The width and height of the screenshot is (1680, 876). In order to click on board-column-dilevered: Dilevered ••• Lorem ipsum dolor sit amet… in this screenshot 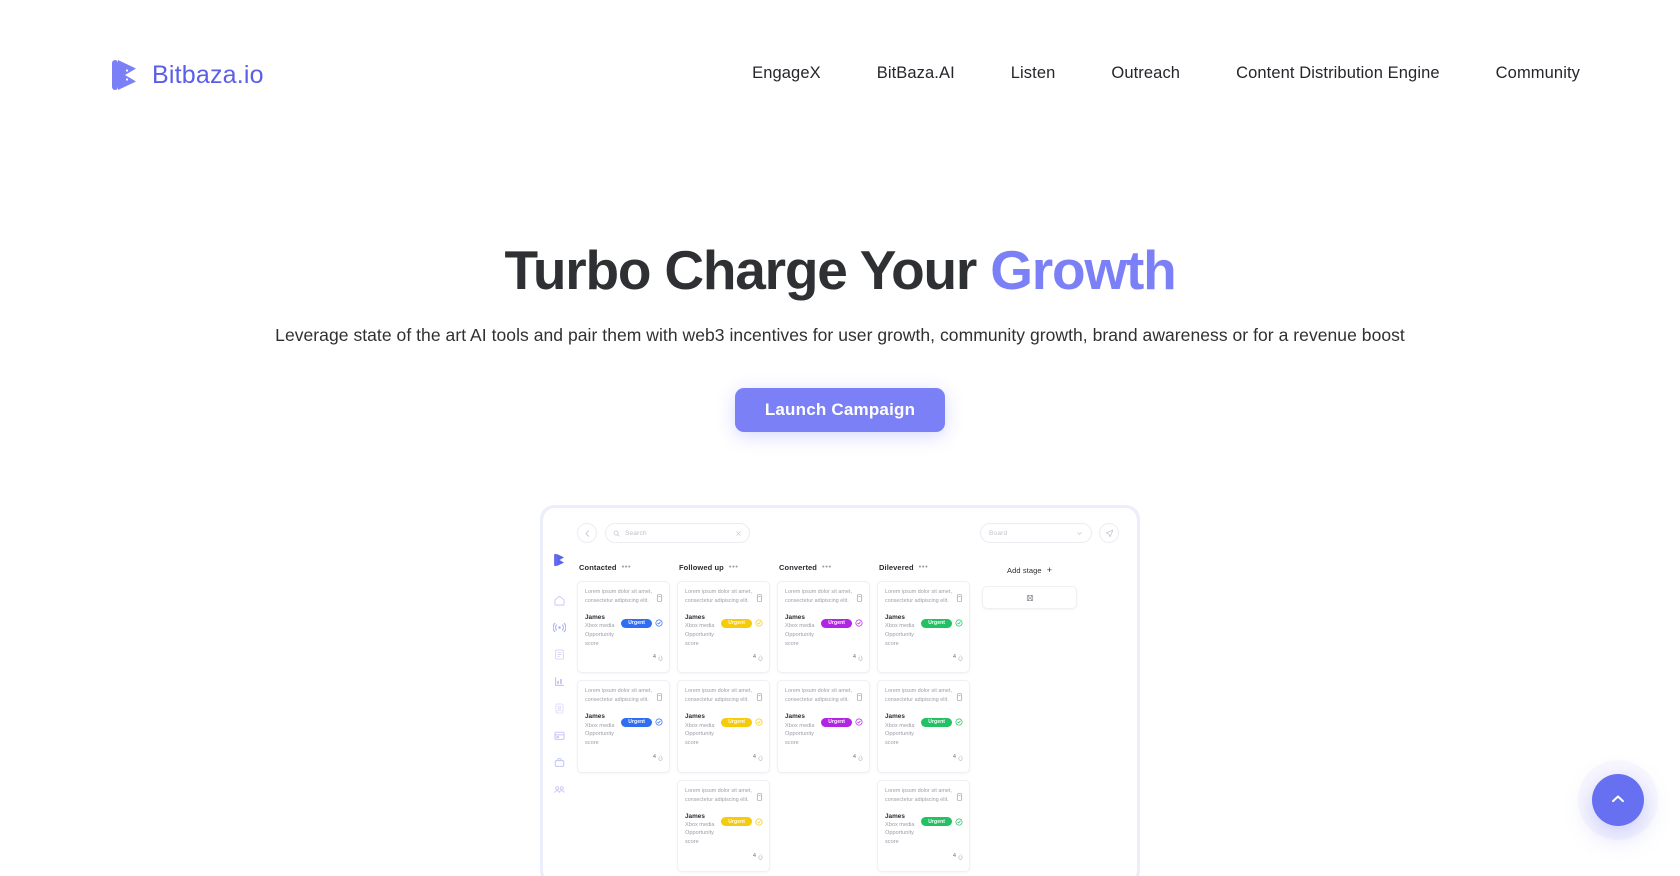, I will do `click(923, 717)`.